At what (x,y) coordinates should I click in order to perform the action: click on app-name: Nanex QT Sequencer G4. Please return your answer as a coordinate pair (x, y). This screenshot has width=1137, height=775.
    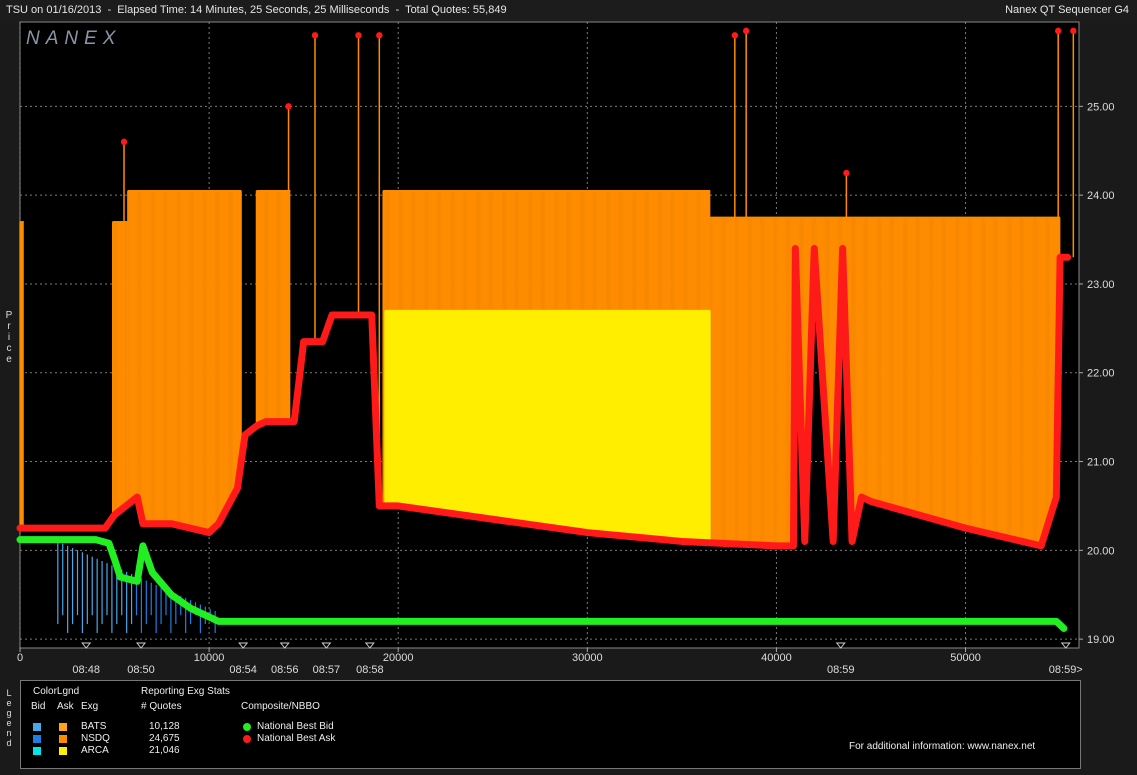
    Looking at the image, I should click on (1067, 10).